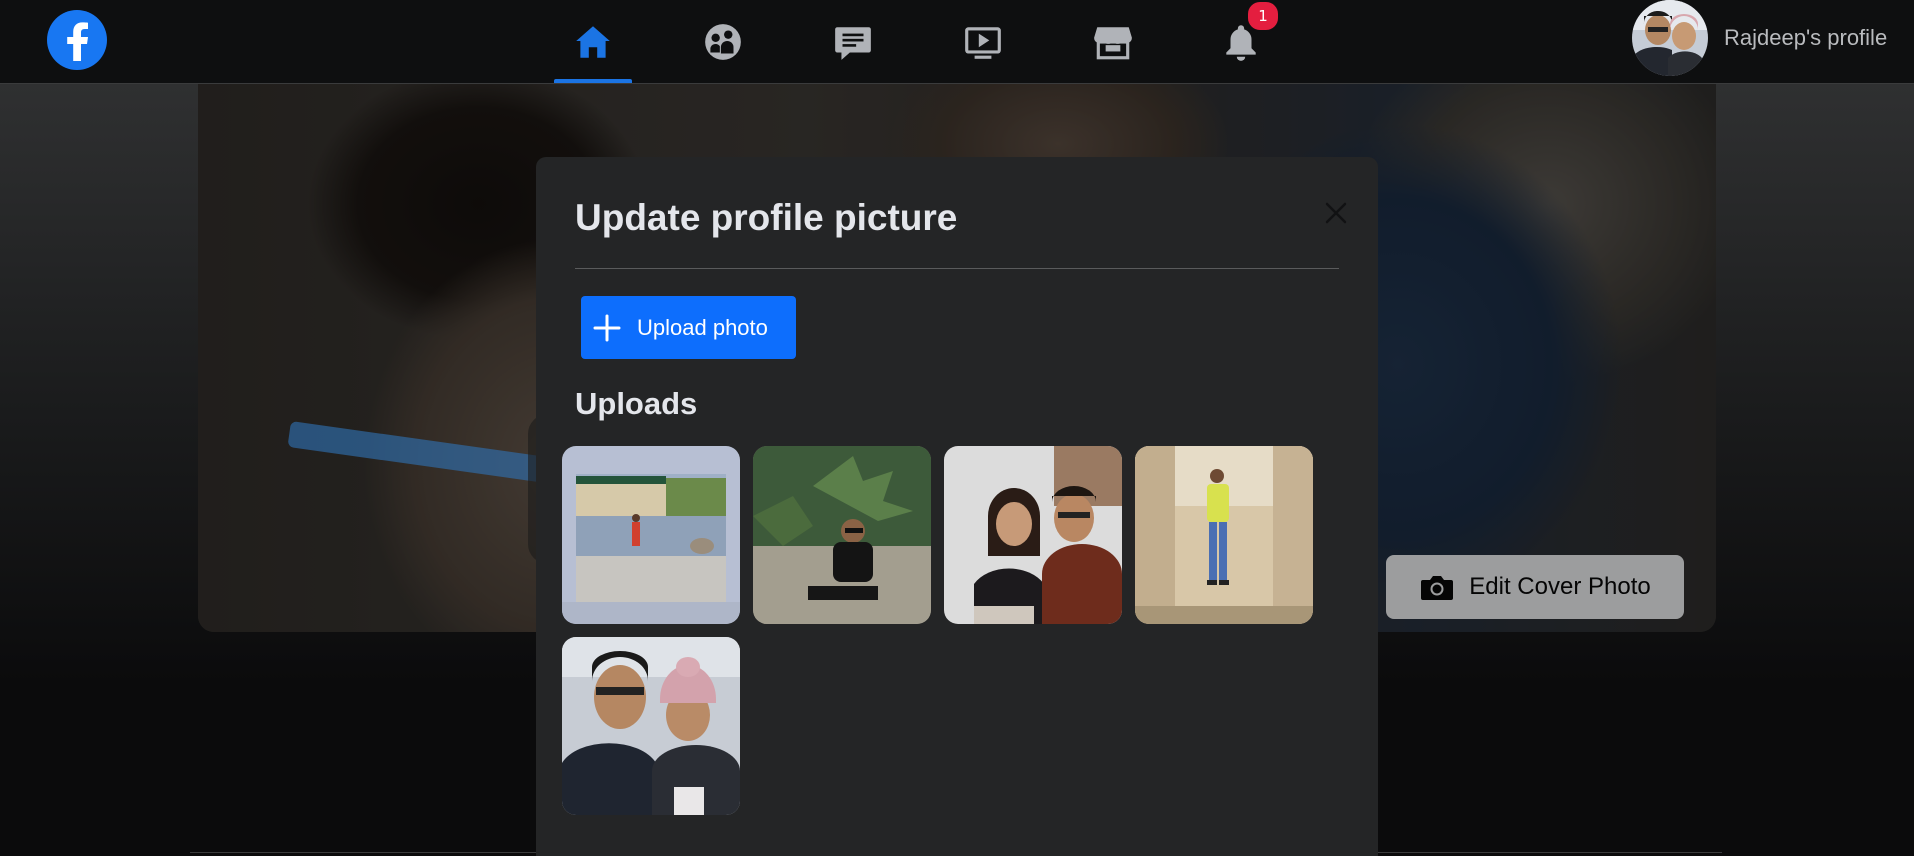 The height and width of the screenshot is (856, 1914). What do you see at coordinates (636, 403) in the screenshot?
I see `uploads-heading: Uploads` at bounding box center [636, 403].